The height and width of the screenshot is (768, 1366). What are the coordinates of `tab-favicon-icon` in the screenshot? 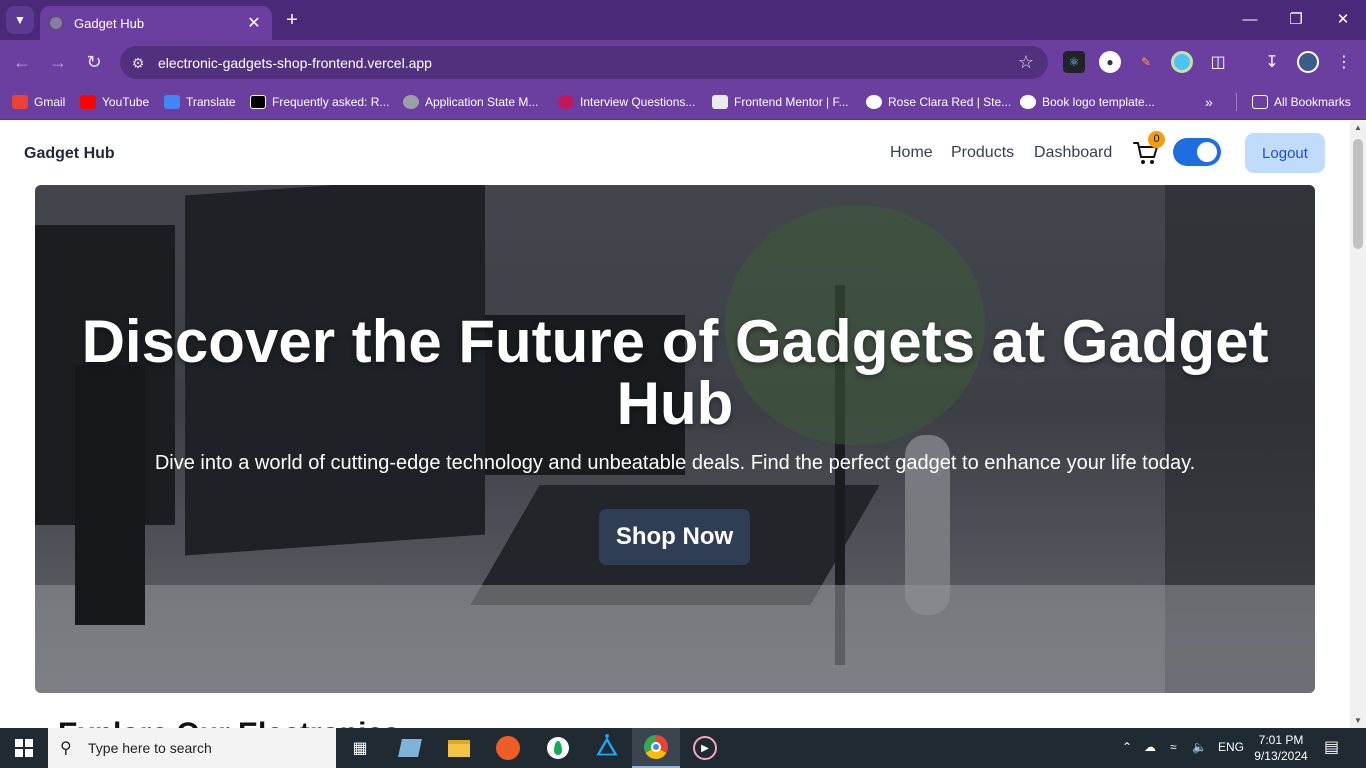 It's located at (56, 23).